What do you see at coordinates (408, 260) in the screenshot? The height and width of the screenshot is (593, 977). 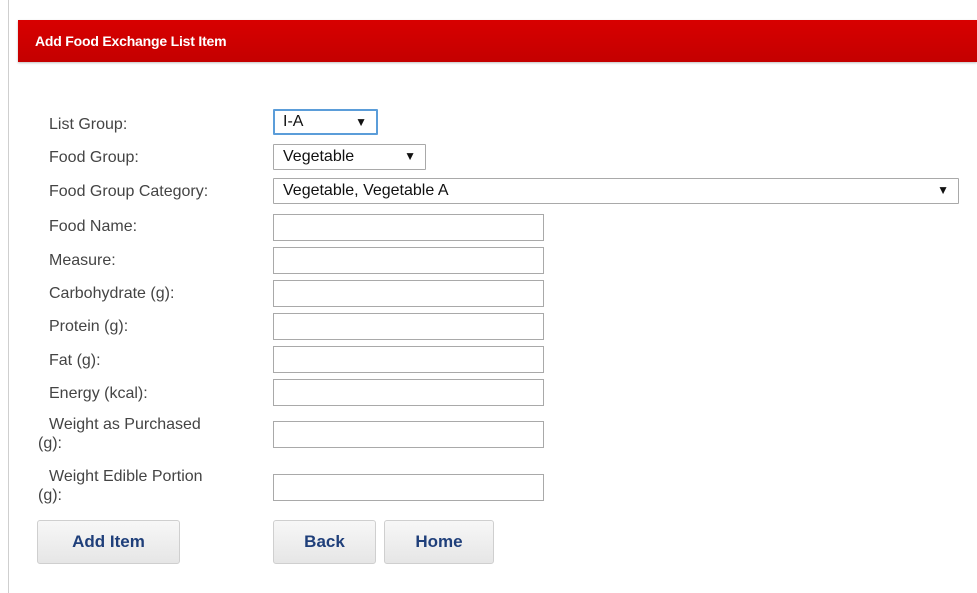 I see `measure-input` at bounding box center [408, 260].